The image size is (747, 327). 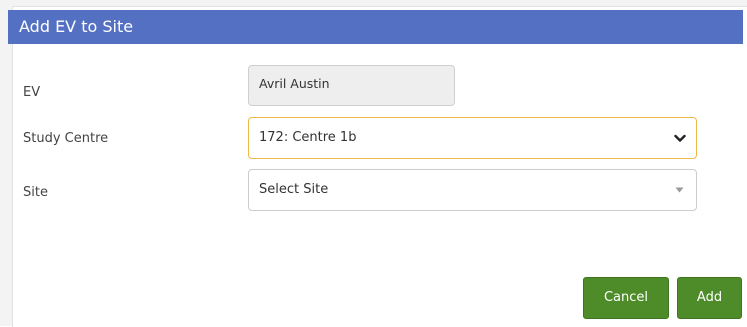 I want to click on chevron-down-icon, so click(x=680, y=138).